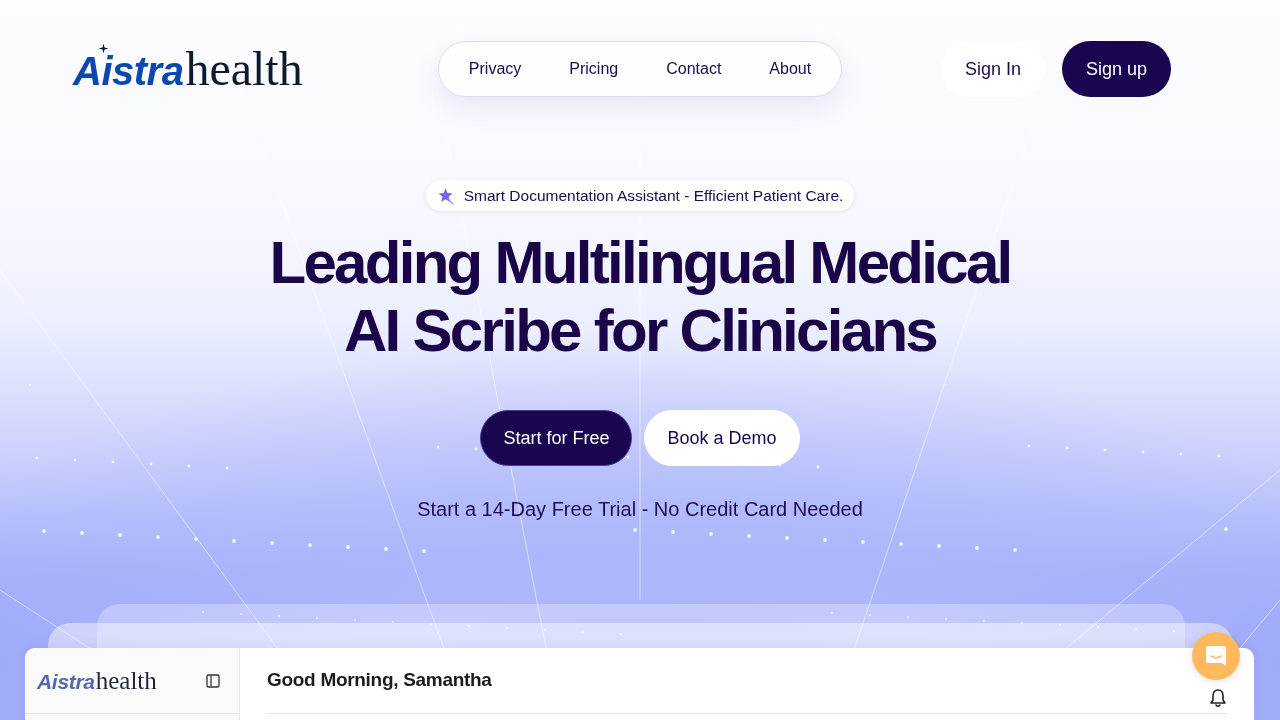 This screenshot has width=1280, height=720. Describe the element at coordinates (640, 509) in the screenshot. I see `trial-note: Start a 14-Day Free Trial - No Credit Card Needed` at that location.